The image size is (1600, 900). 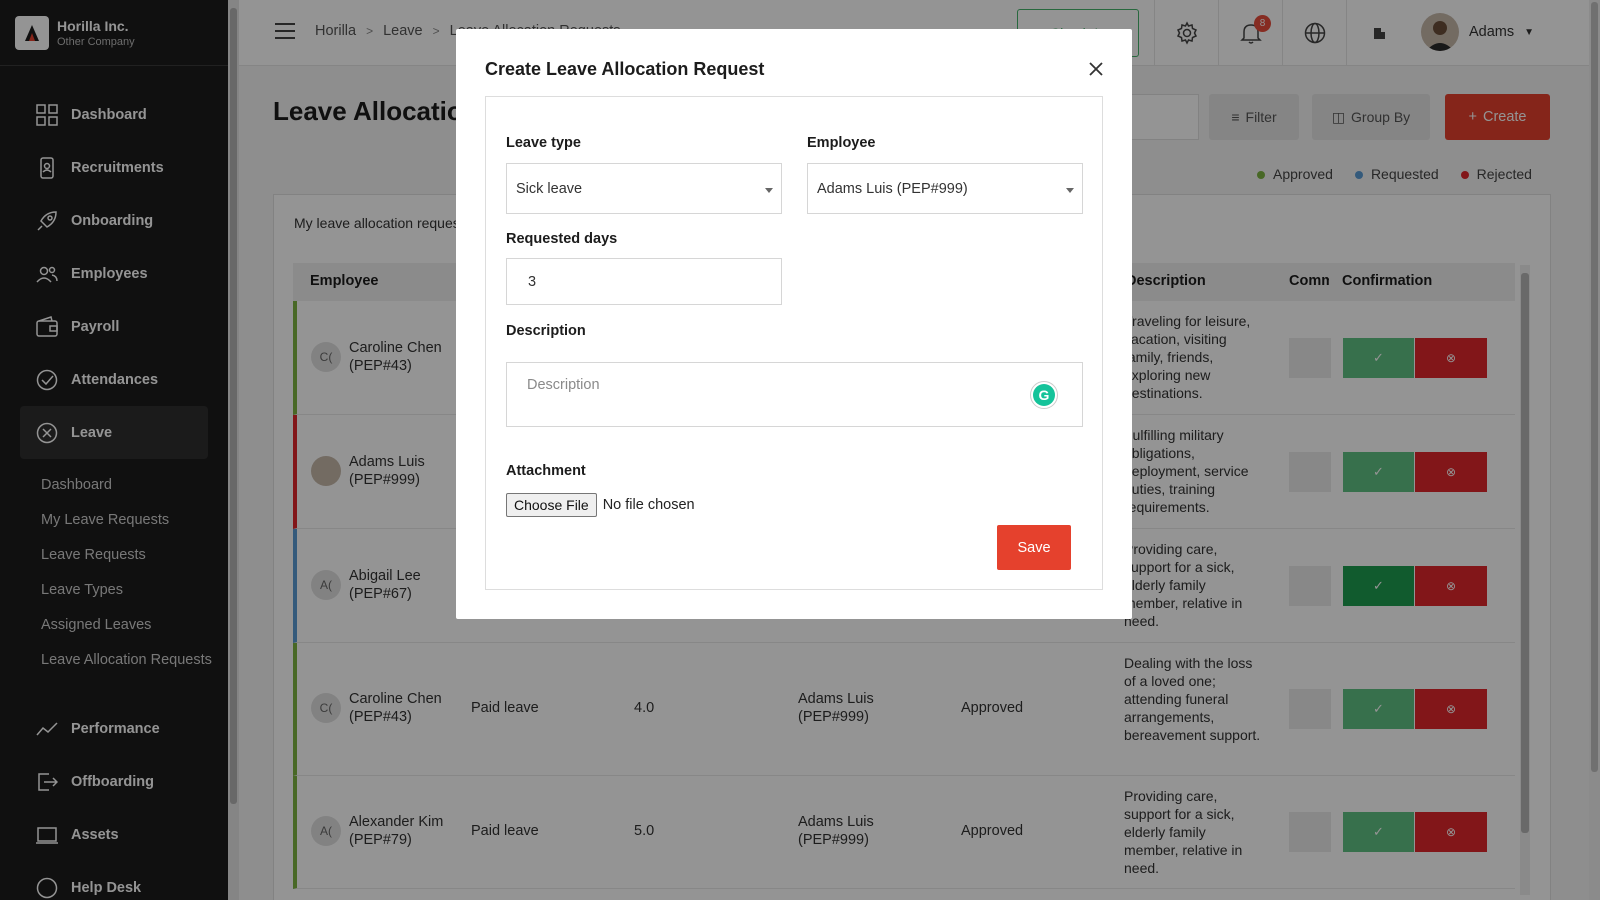 I want to click on description-placeholder: Description, so click(x=563, y=385).